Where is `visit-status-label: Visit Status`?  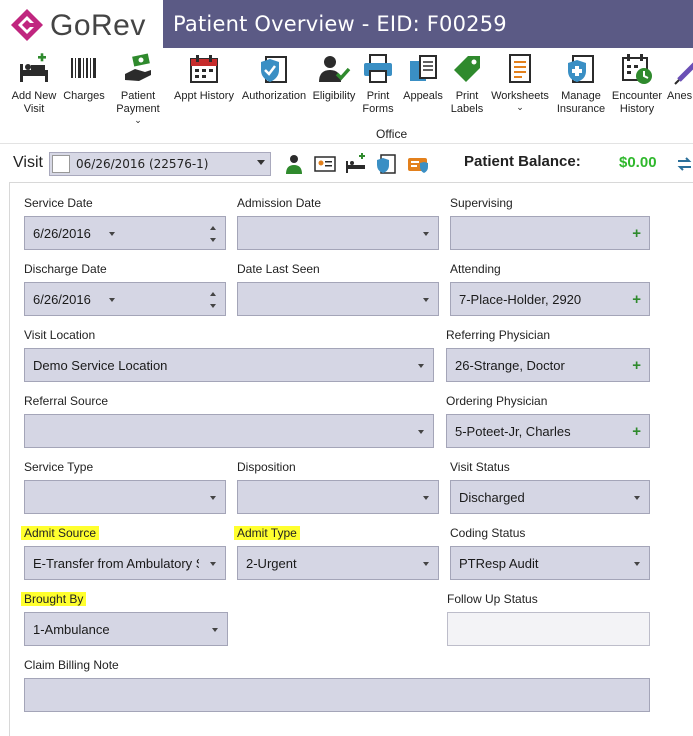
visit-status-label: Visit Status is located at coordinates (480, 467).